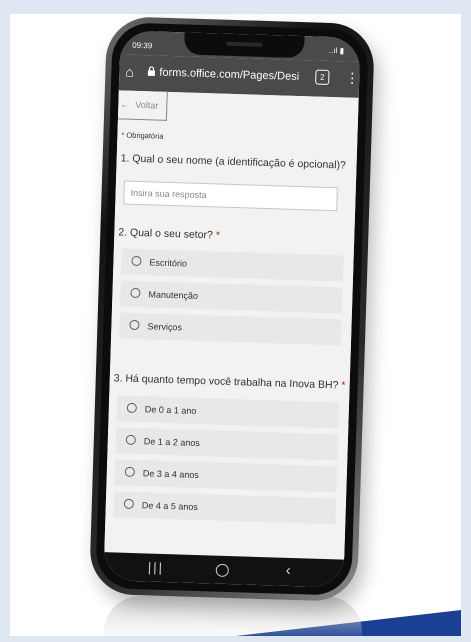  What do you see at coordinates (156, 566) in the screenshot?
I see `recent-apps-icon: |||` at bounding box center [156, 566].